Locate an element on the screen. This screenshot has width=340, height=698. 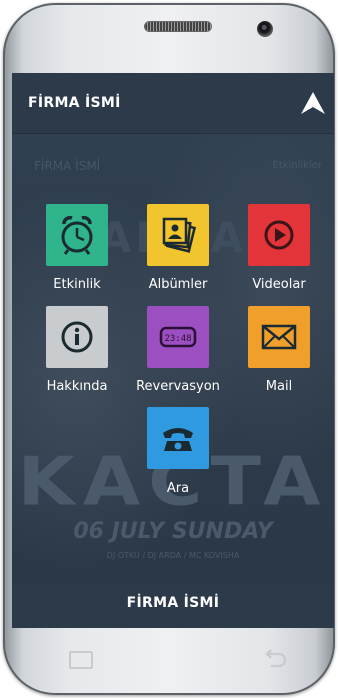
footer-title: FİRMA İSMİ is located at coordinates (173, 603).